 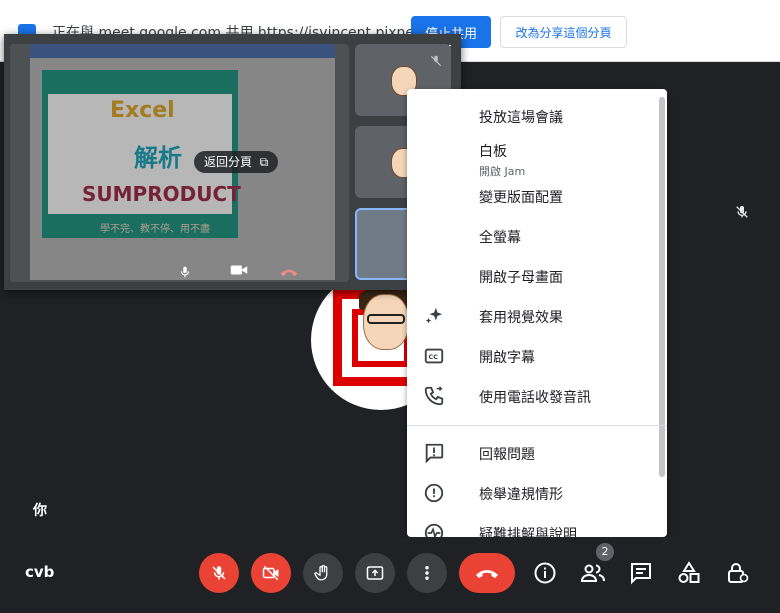 I want to click on raise-hand-button, so click(x=323, y=573).